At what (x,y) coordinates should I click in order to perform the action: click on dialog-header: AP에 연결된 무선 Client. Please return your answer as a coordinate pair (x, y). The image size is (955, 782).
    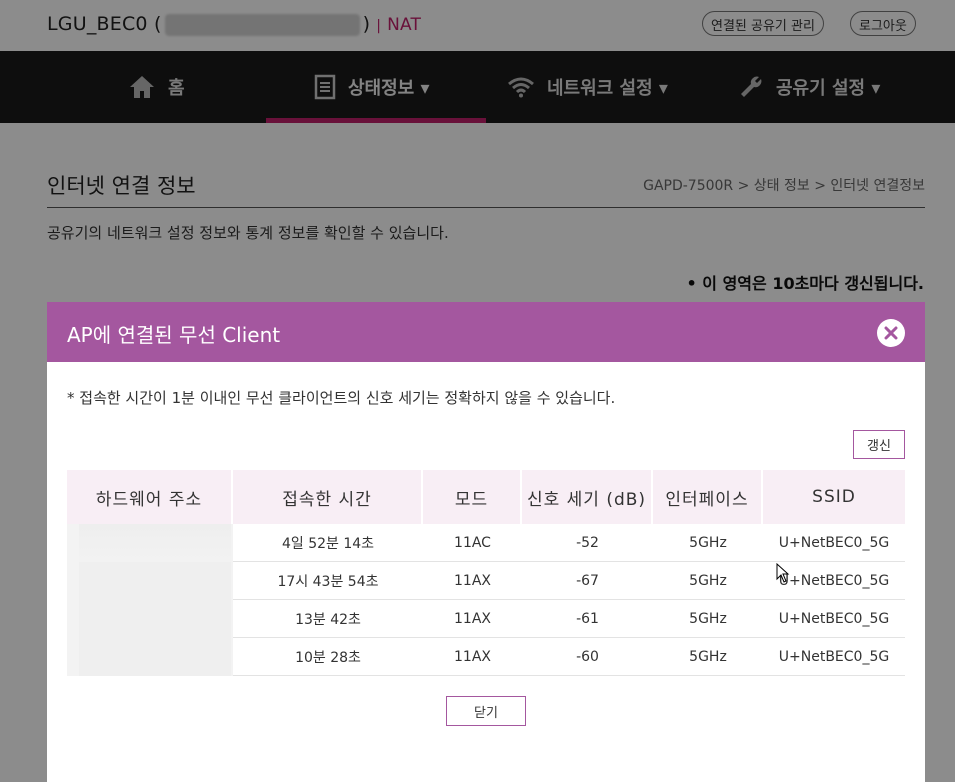
    Looking at the image, I should click on (486, 332).